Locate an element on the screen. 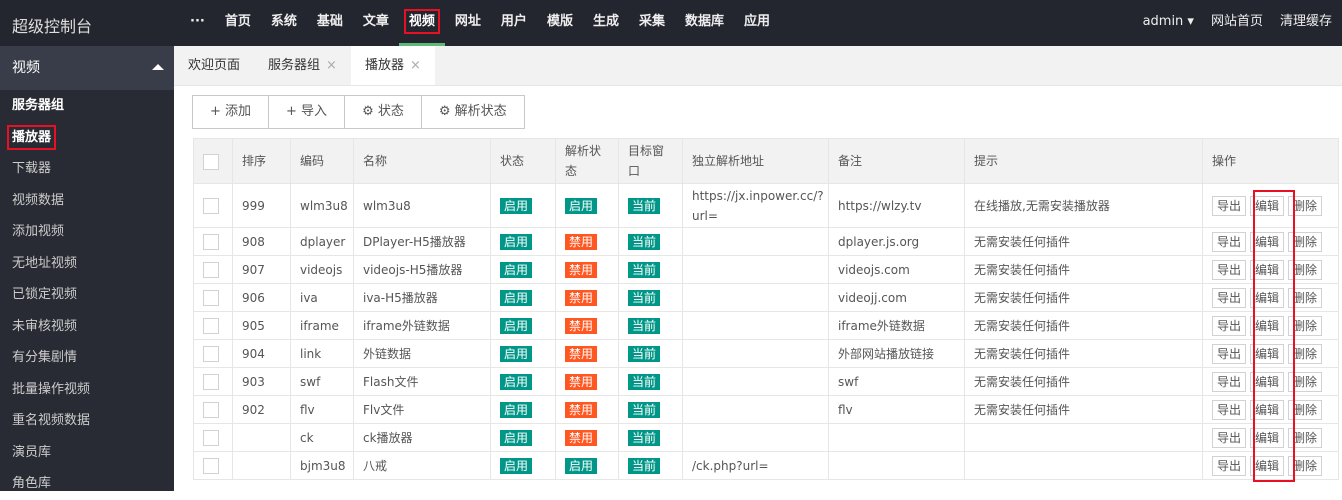  sidebar-item: 未审核视频 is located at coordinates (87, 327).